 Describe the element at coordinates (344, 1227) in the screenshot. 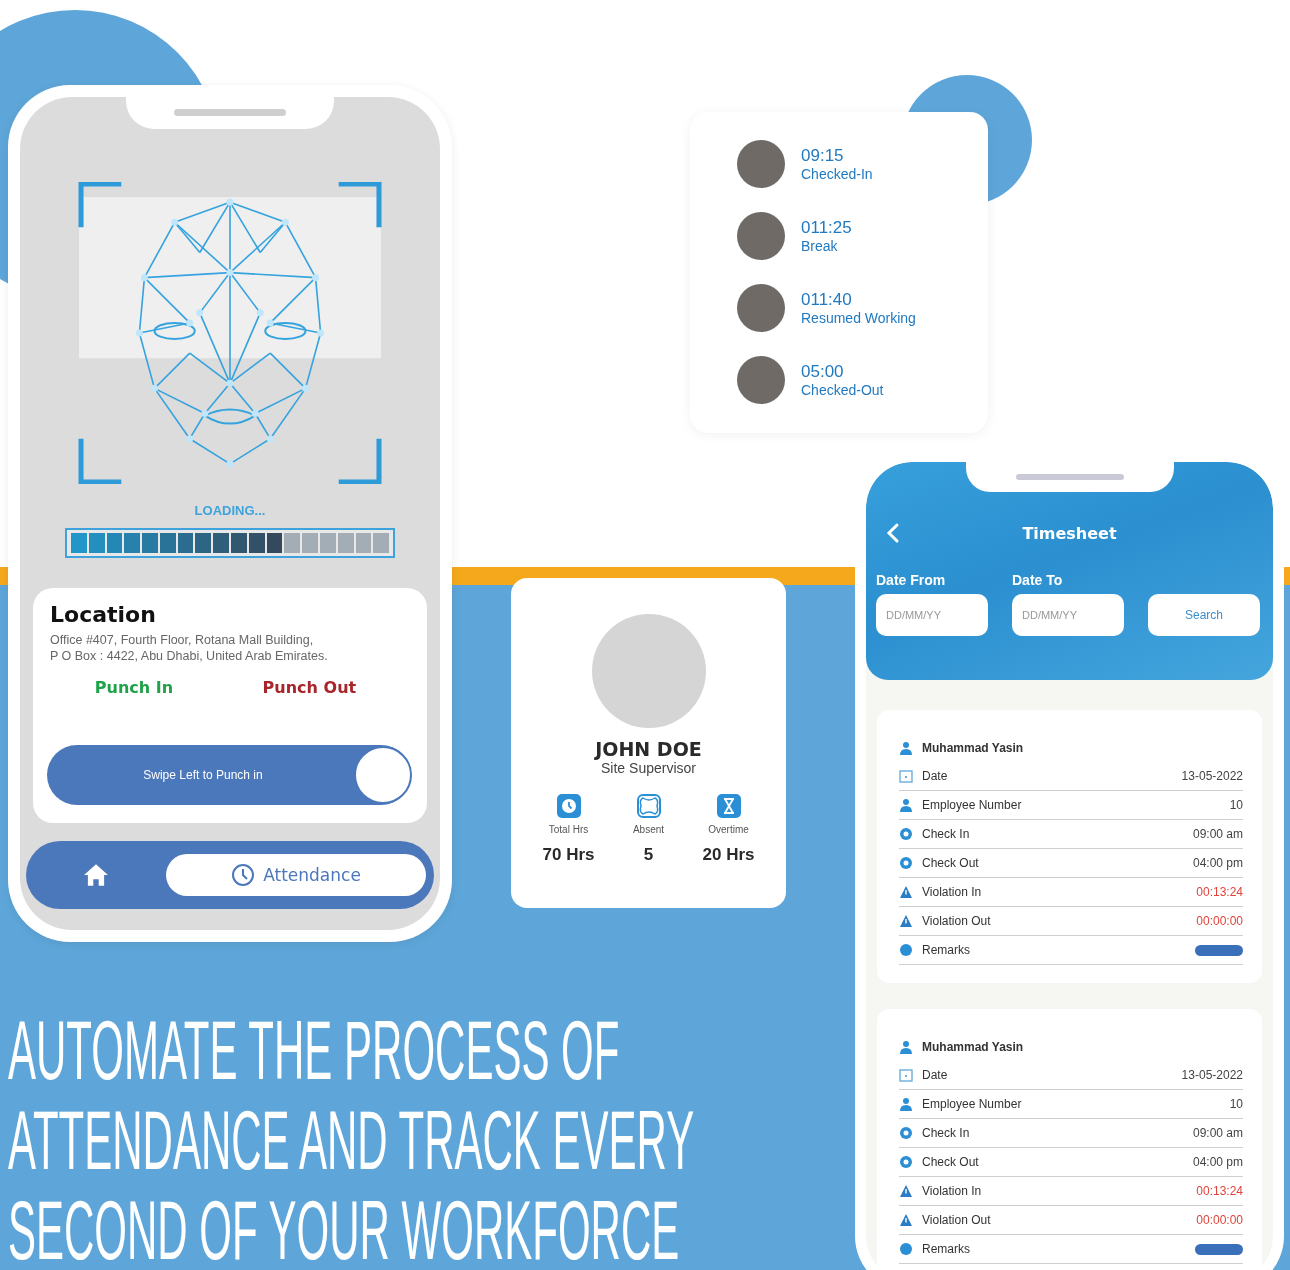

I see `headline-line: SECOND OF YOUR WORKFORCE` at that location.